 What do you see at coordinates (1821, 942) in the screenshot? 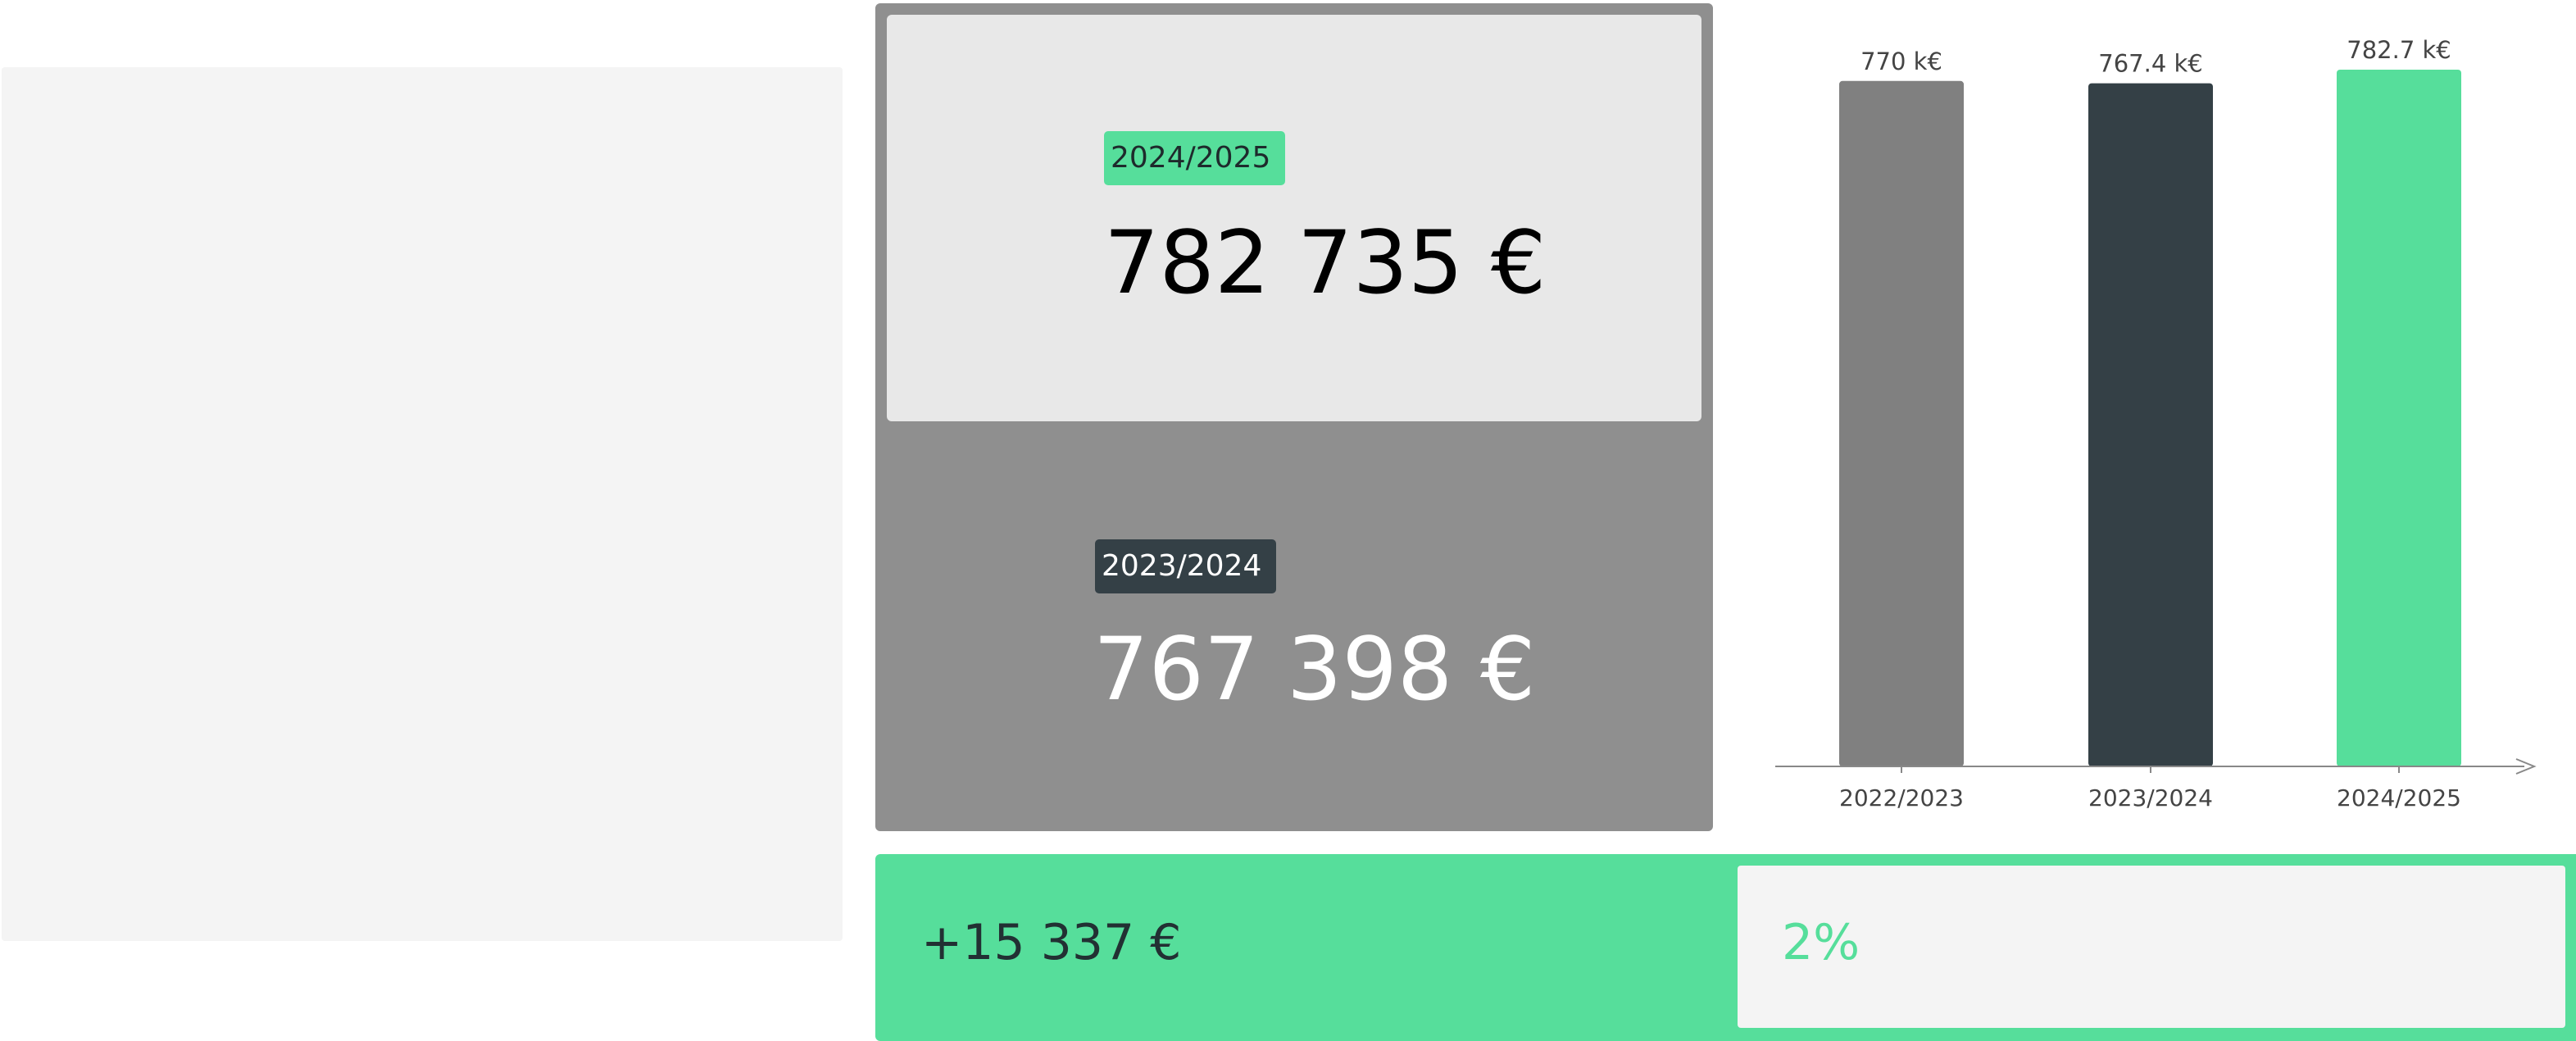
I see `delta-percent: 2%` at bounding box center [1821, 942].